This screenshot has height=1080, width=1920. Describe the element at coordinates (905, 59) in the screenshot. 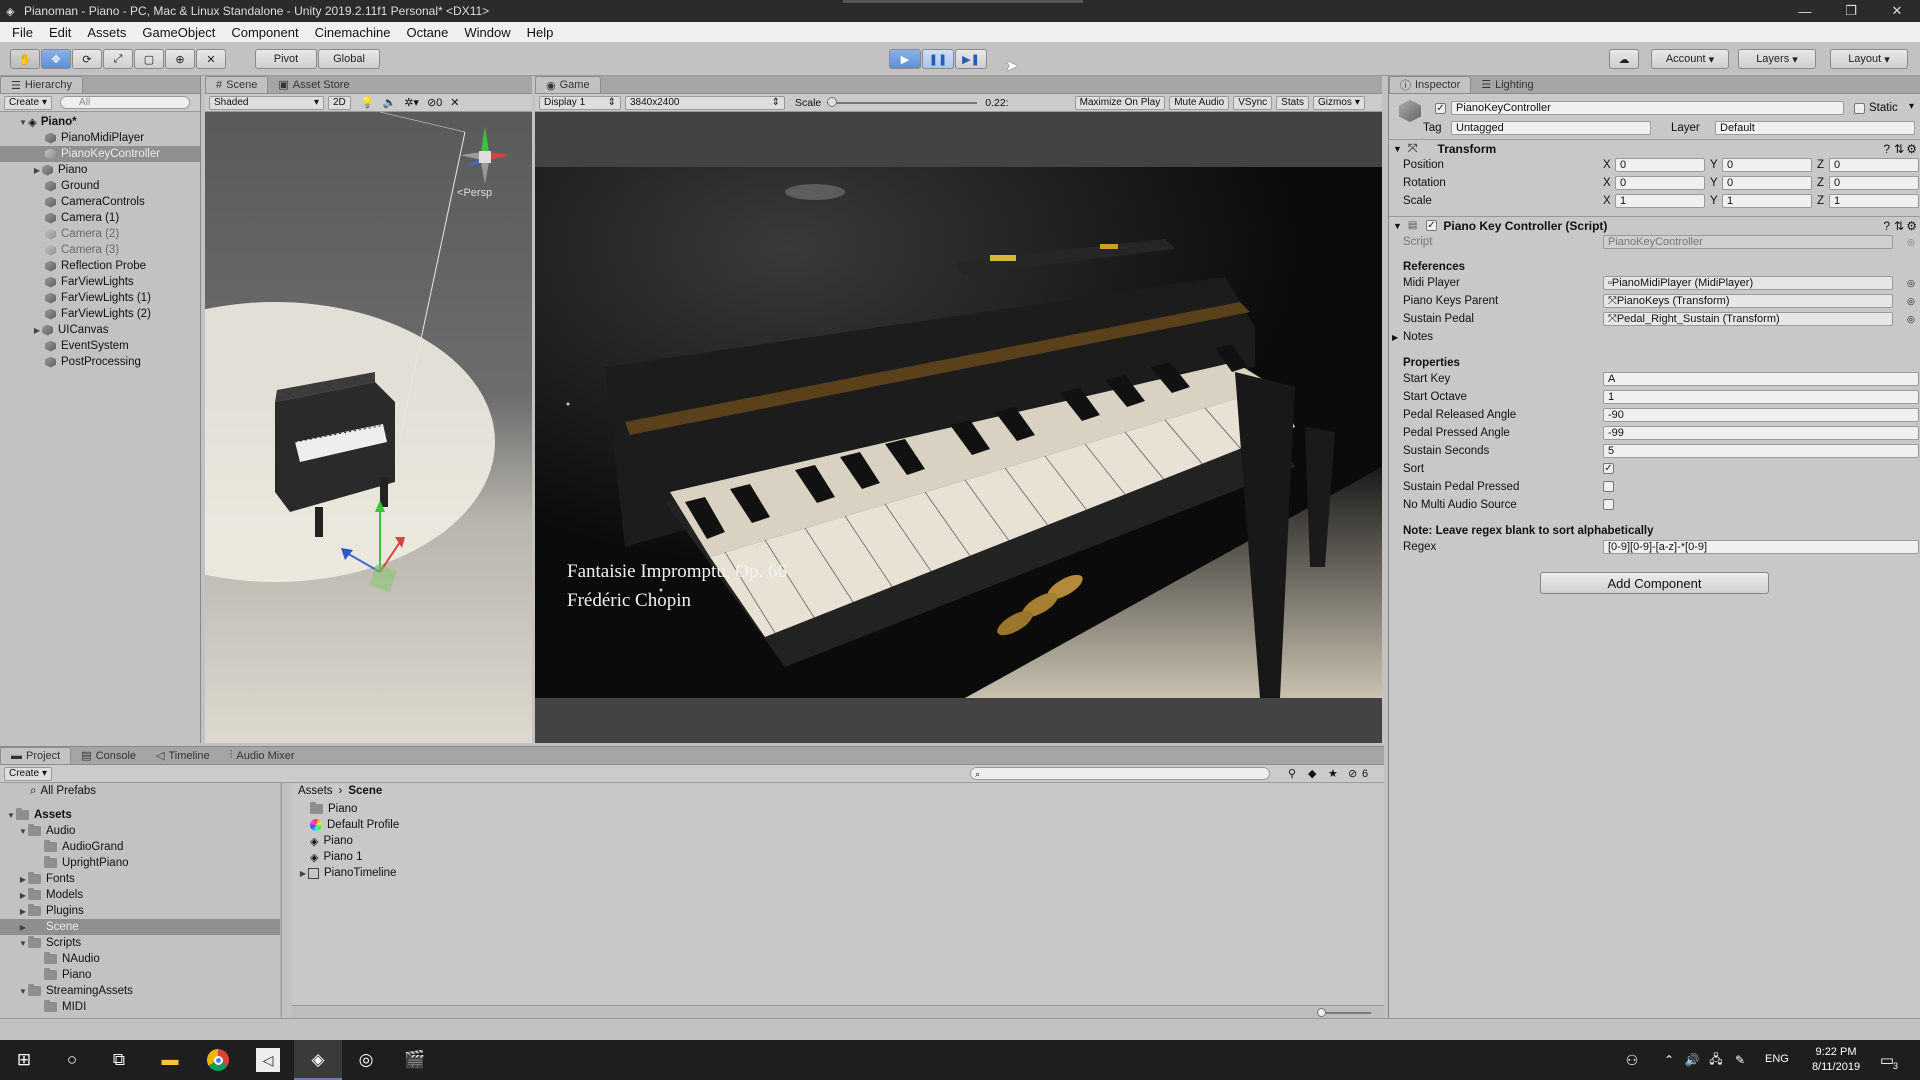

I see `play-button: ▶` at that location.